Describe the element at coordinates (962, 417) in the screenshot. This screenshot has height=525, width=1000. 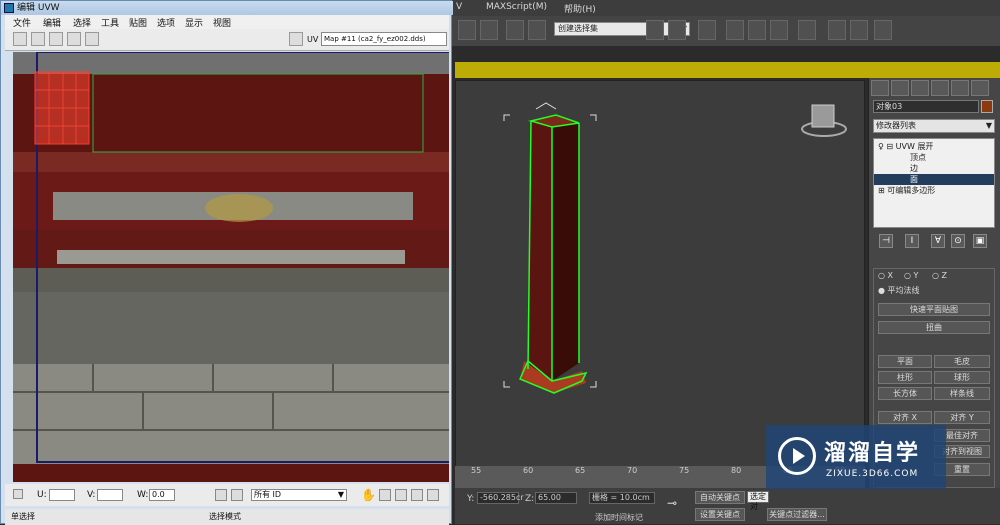
I see `align-y-button: 对齐 Y` at that location.